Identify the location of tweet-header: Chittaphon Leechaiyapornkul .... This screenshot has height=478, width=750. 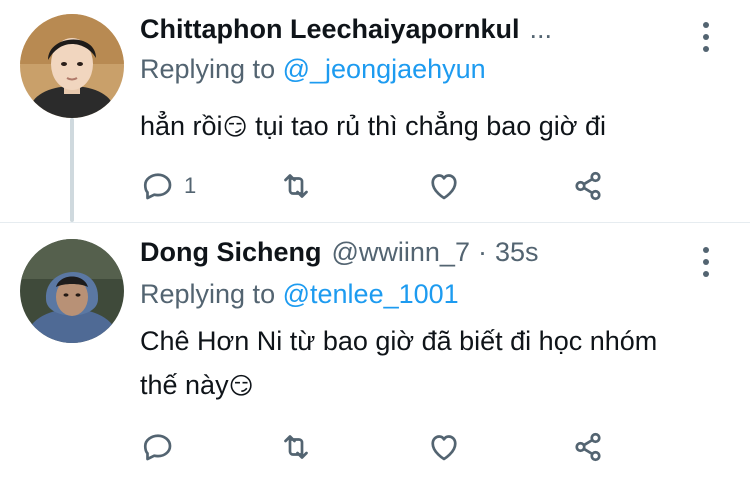
(410, 34).